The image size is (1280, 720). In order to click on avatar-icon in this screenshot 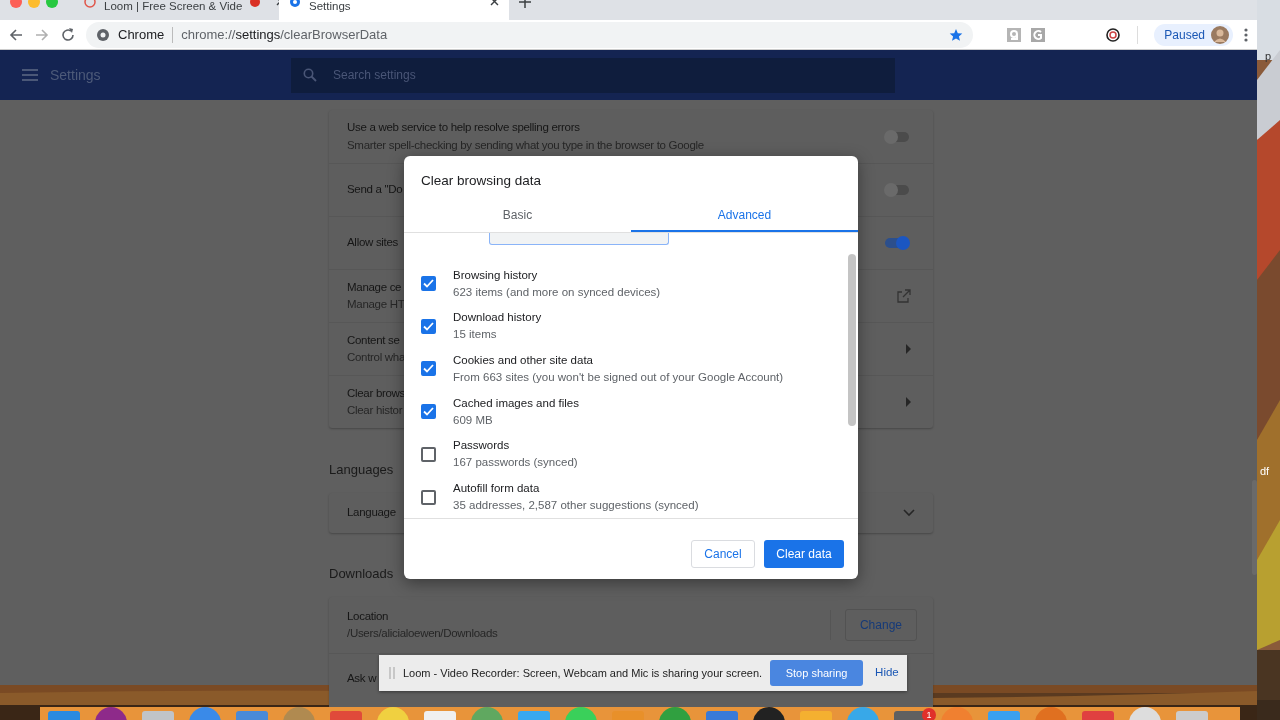, I will do `click(1220, 34)`.